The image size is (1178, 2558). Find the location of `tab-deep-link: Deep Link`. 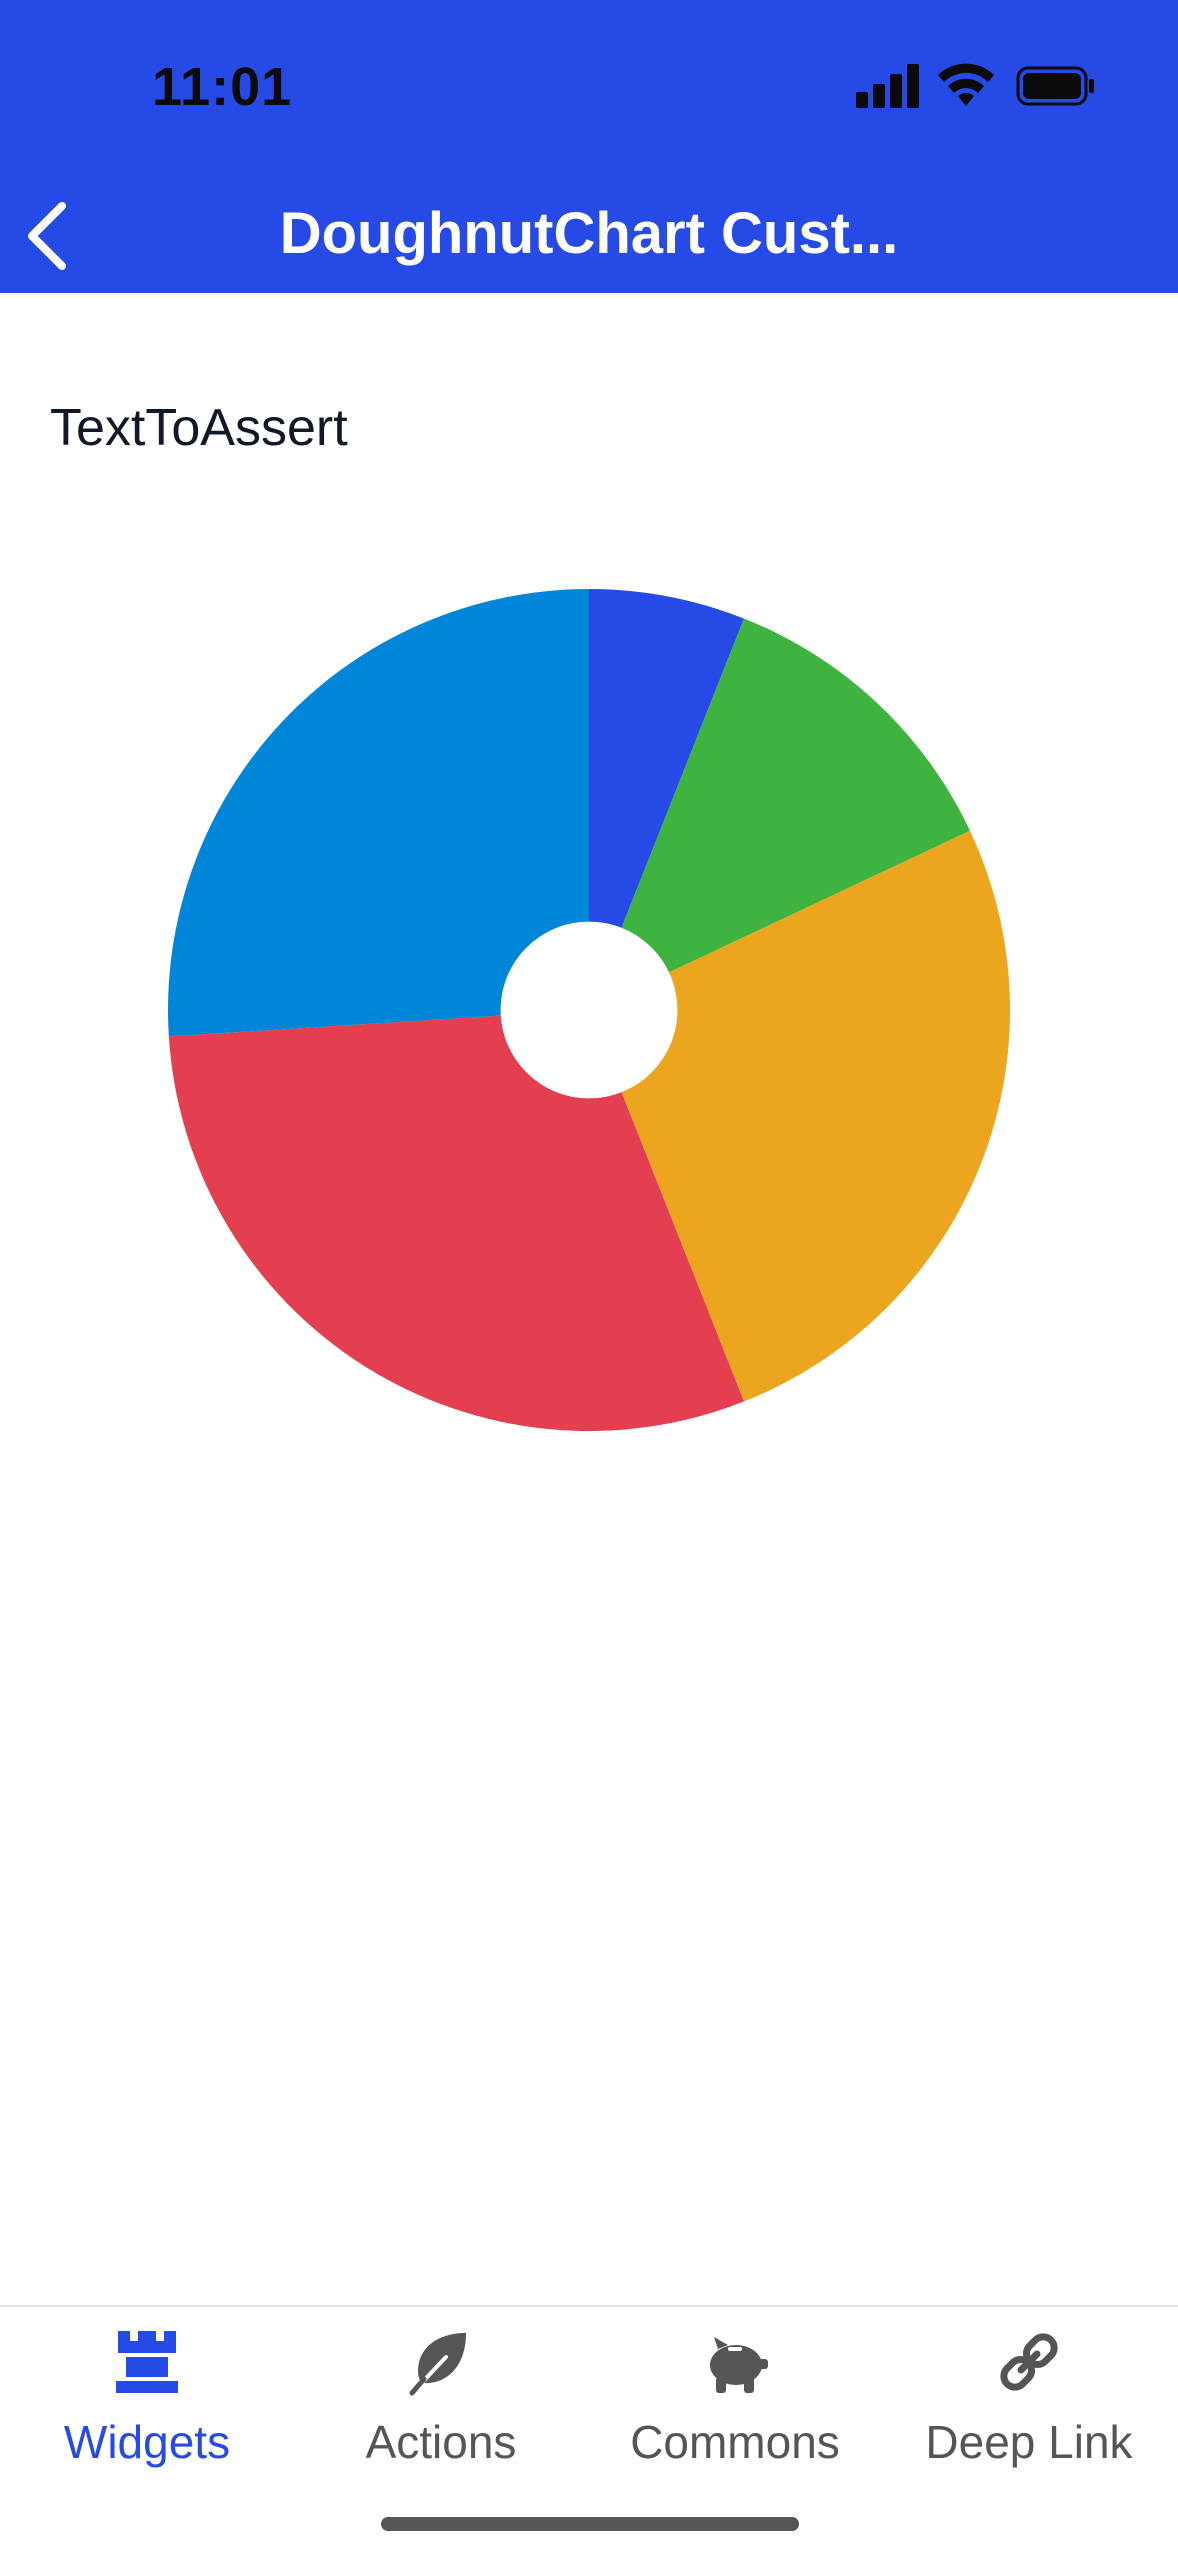

tab-deep-link: Deep Link is located at coordinates (1029, 2398).